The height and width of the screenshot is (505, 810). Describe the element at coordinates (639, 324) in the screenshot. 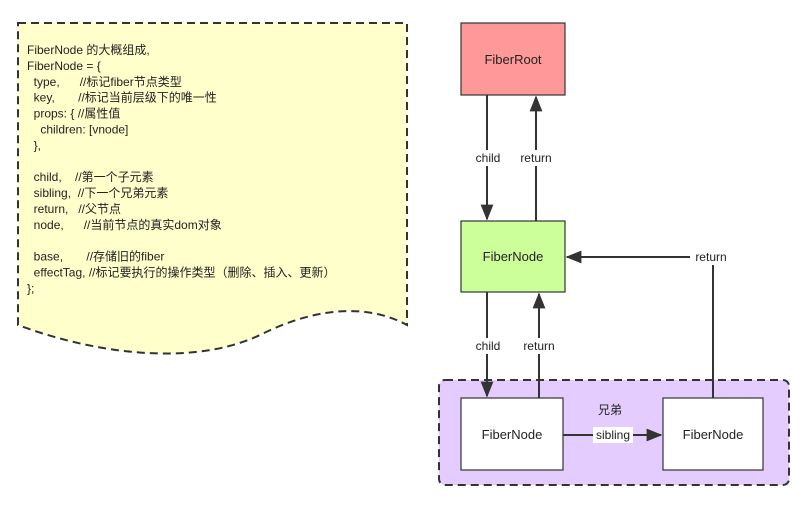

I see `edge-sibling-return` at that location.